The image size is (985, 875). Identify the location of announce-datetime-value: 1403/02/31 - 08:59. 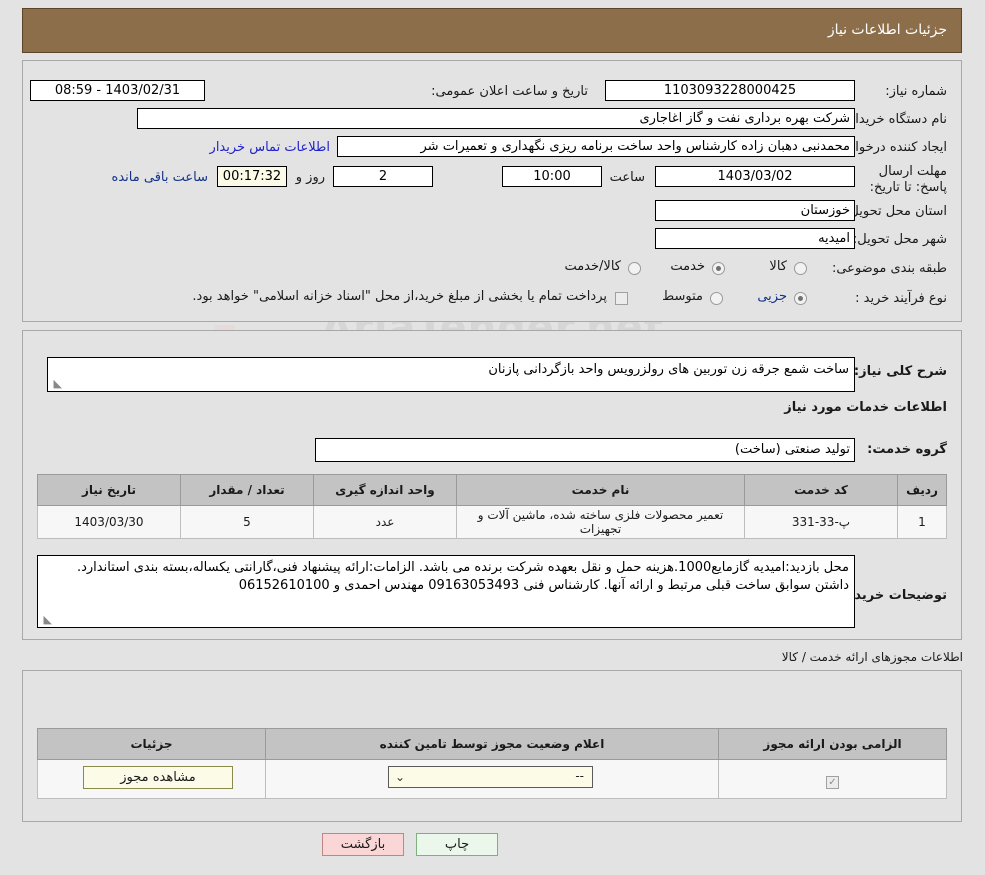
(117, 90).